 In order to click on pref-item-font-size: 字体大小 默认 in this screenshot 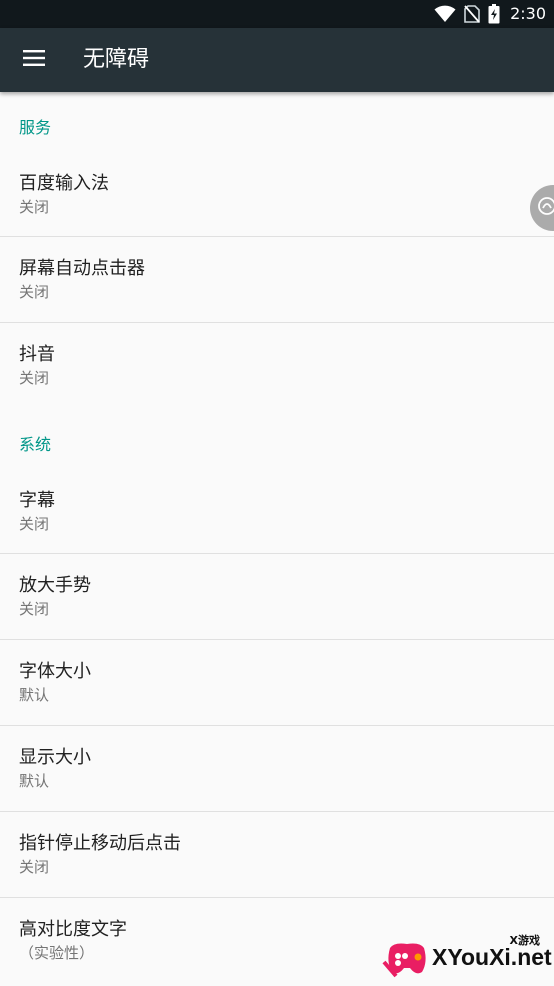, I will do `click(277, 683)`.